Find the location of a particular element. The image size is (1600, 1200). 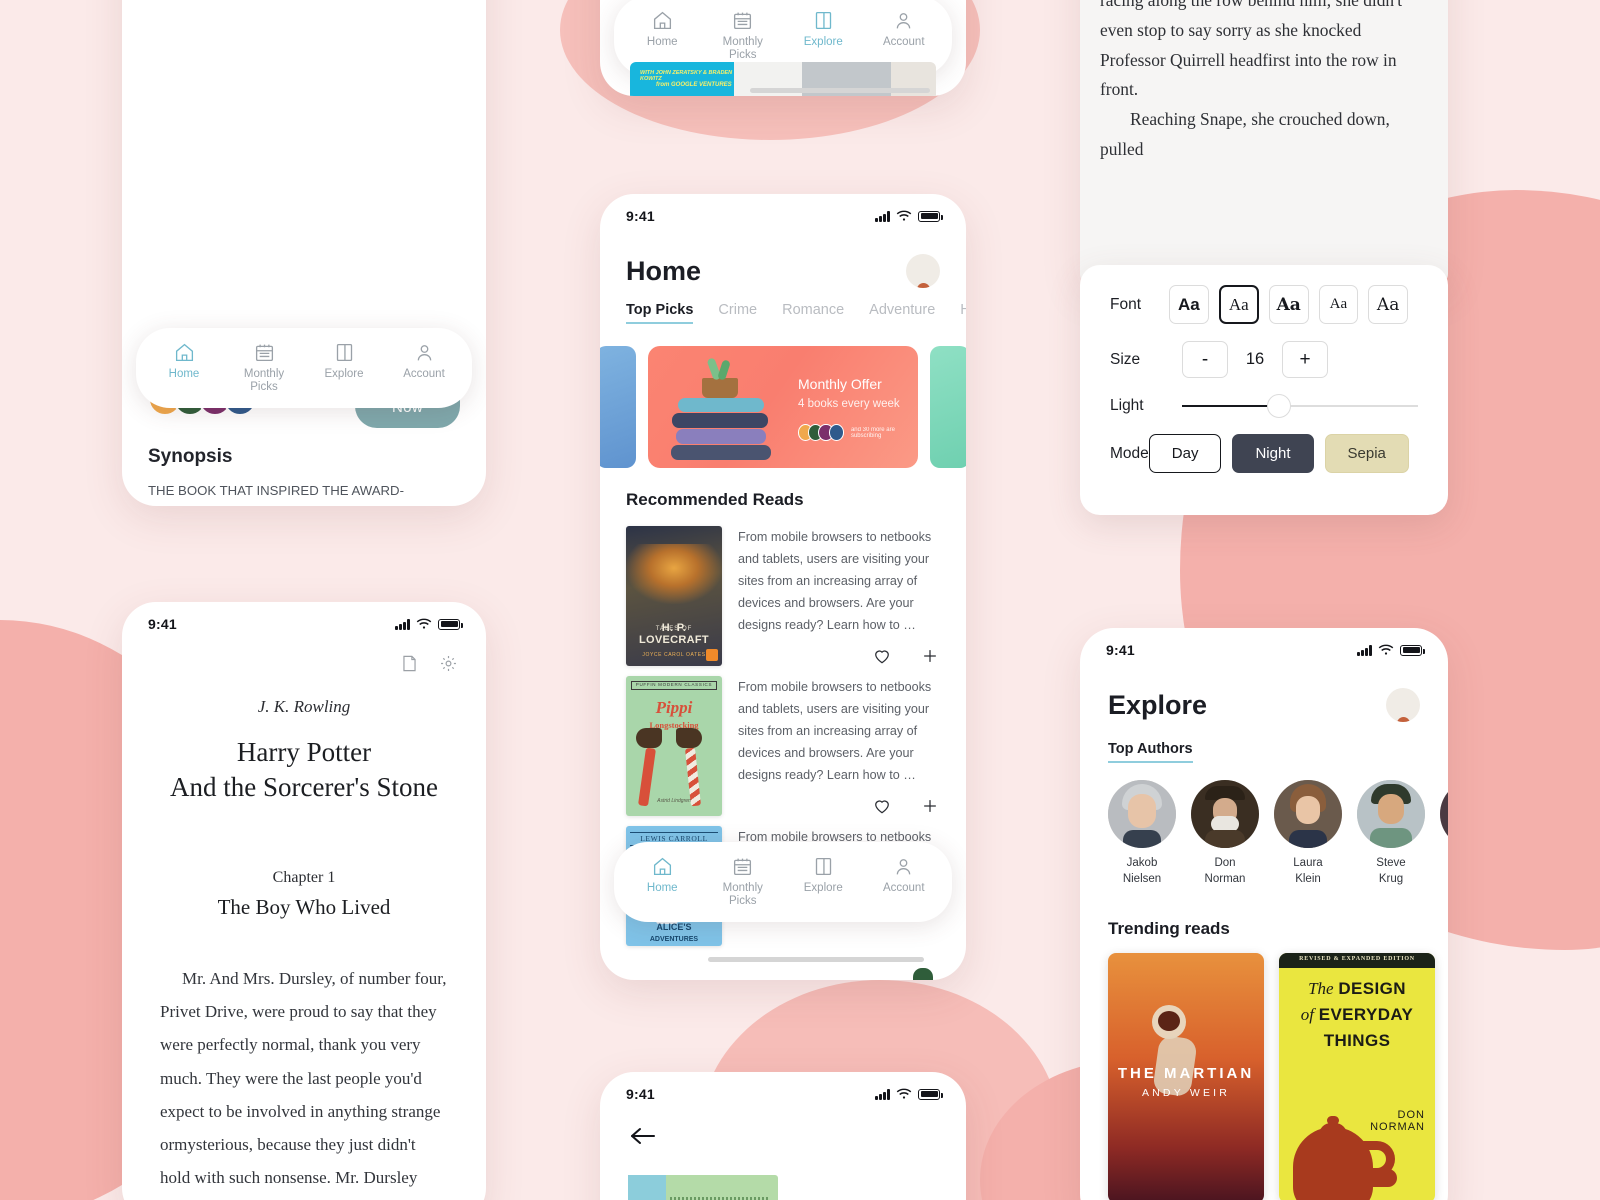

category-tab-crime: Crime is located at coordinates (737, 313).